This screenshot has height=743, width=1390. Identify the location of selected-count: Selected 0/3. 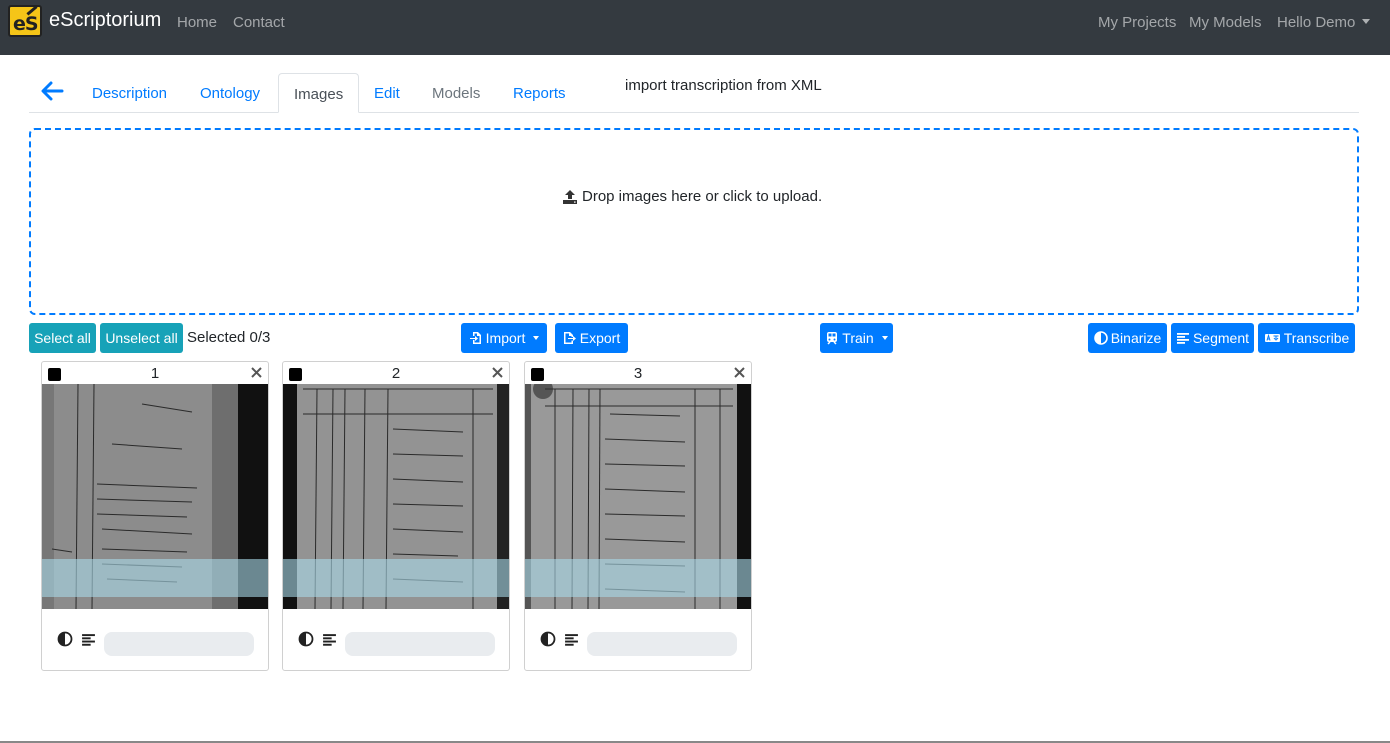
(229, 337).